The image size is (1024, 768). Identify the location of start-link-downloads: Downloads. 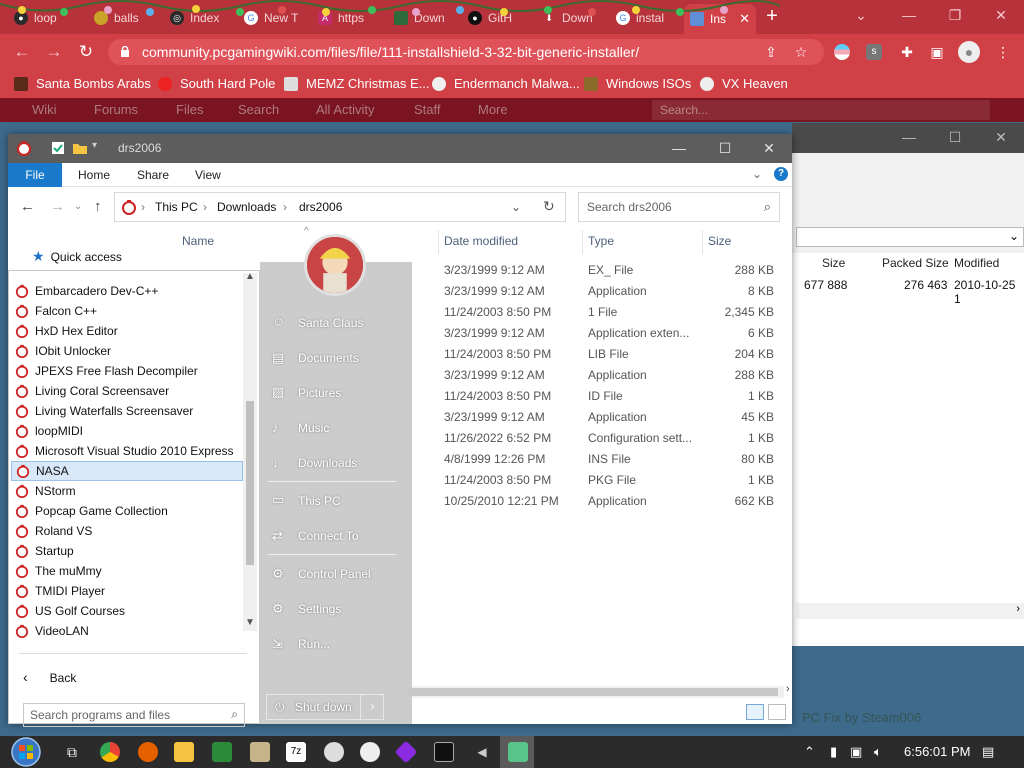
(327, 463).